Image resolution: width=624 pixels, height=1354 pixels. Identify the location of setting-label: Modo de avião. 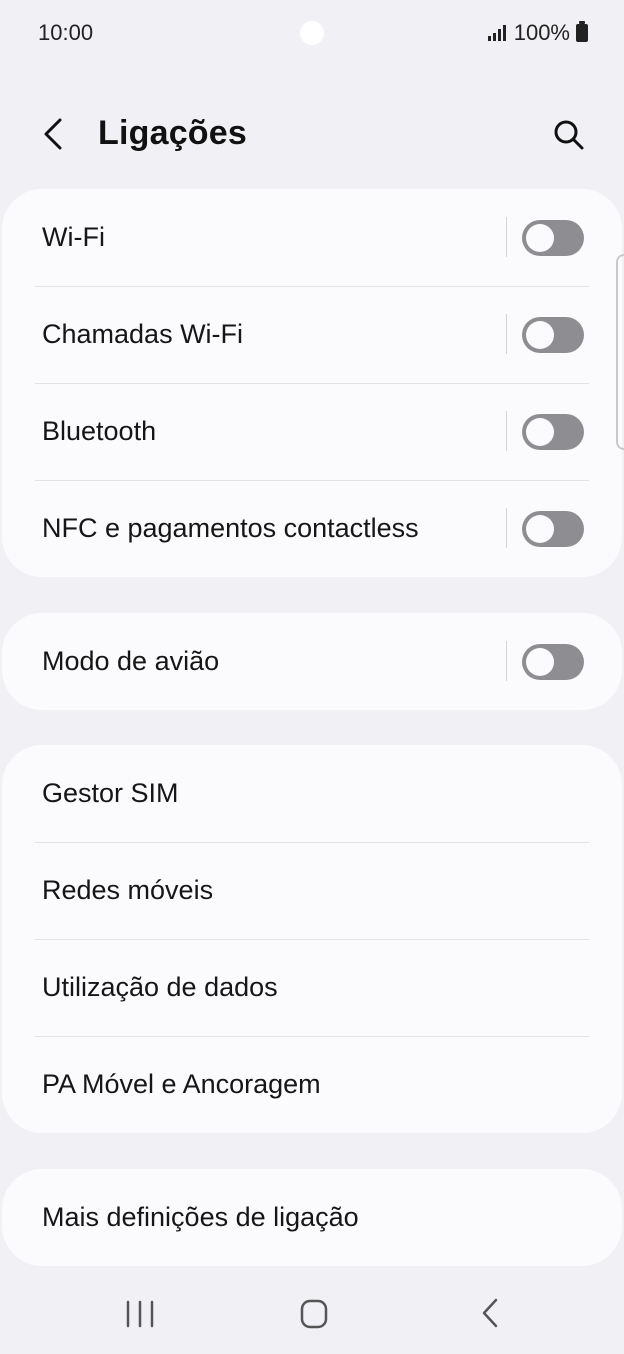
(131, 661).